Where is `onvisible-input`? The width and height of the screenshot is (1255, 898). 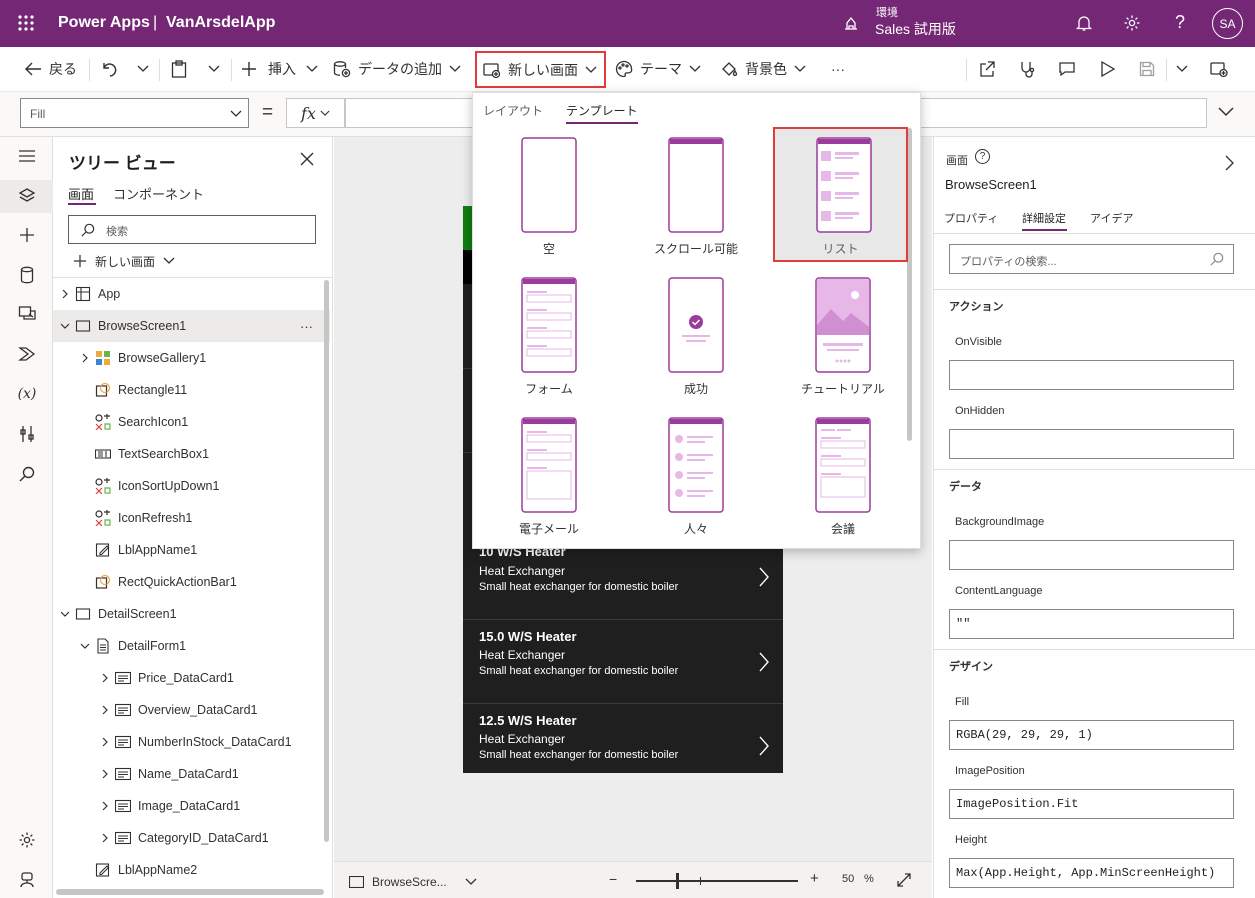 onvisible-input is located at coordinates (1091, 375).